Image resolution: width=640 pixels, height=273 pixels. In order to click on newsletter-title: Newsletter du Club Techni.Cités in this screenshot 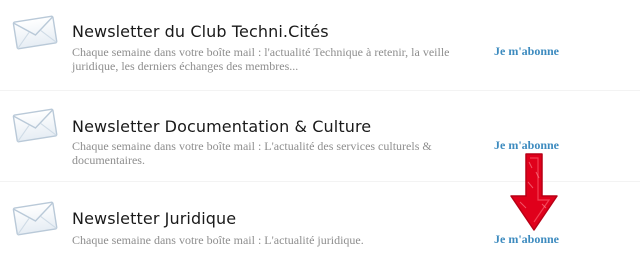, I will do `click(200, 31)`.